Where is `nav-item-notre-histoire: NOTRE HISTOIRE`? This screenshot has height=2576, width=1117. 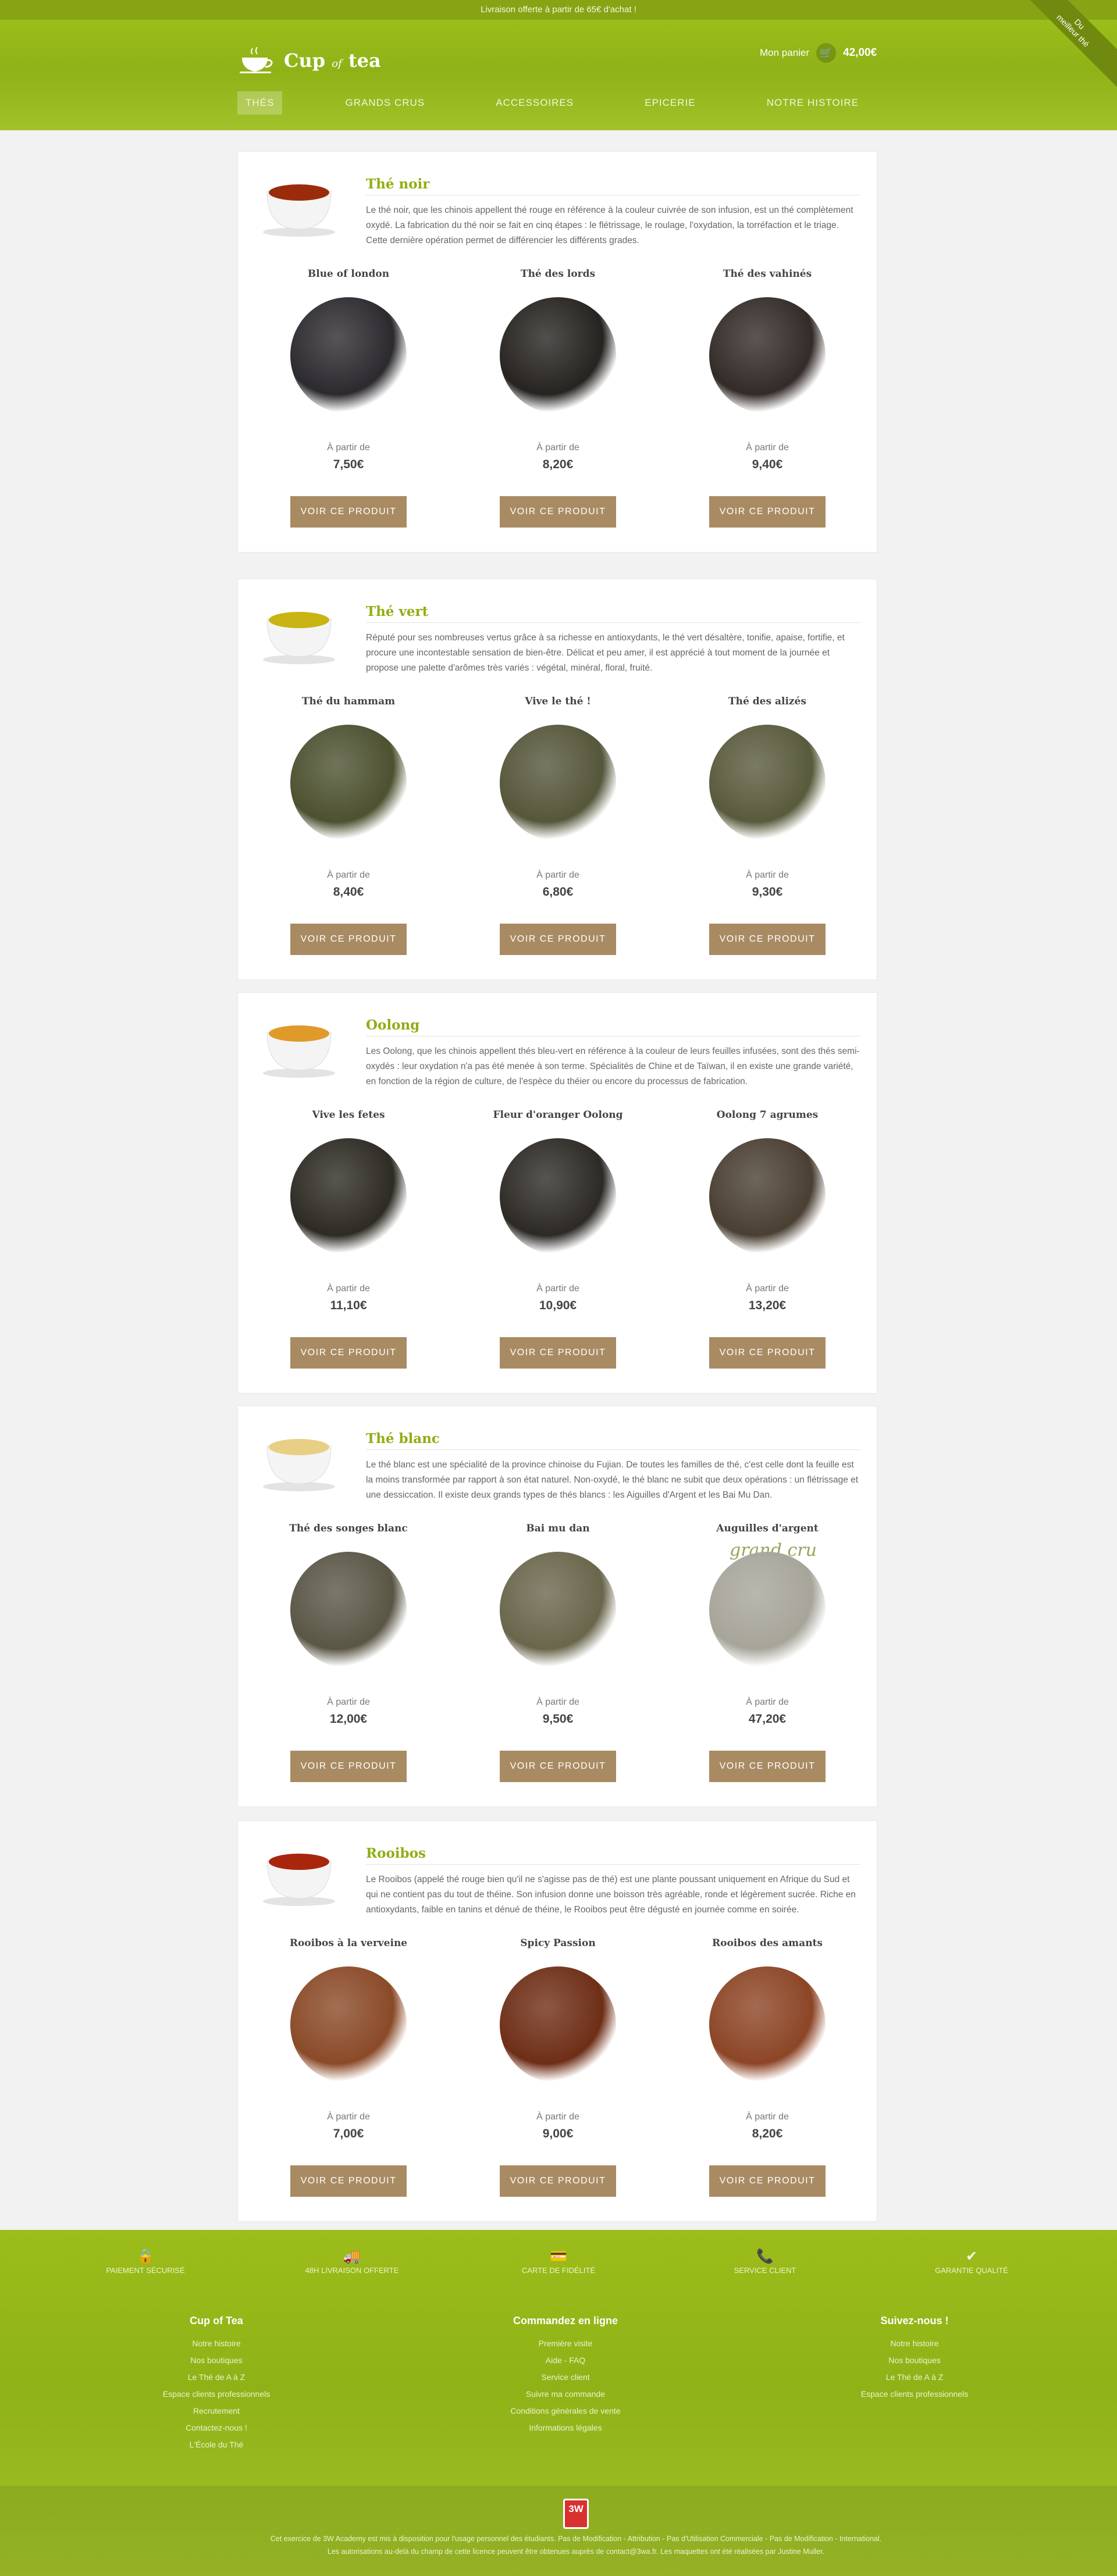 nav-item-notre-histoire: NOTRE HISTOIRE is located at coordinates (813, 103).